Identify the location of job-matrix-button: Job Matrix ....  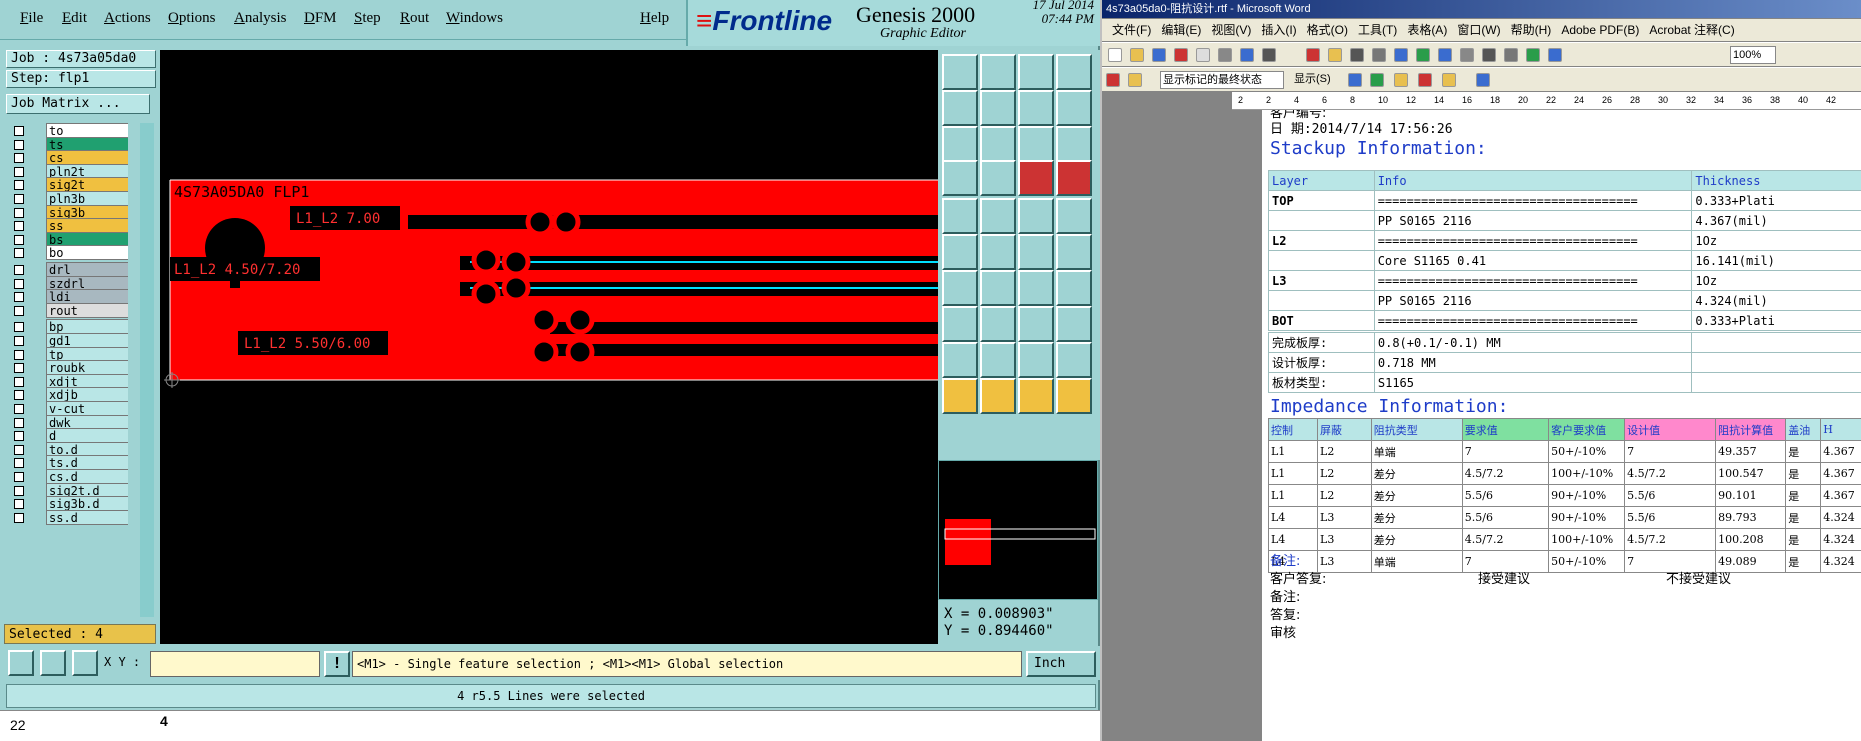
(78, 104).